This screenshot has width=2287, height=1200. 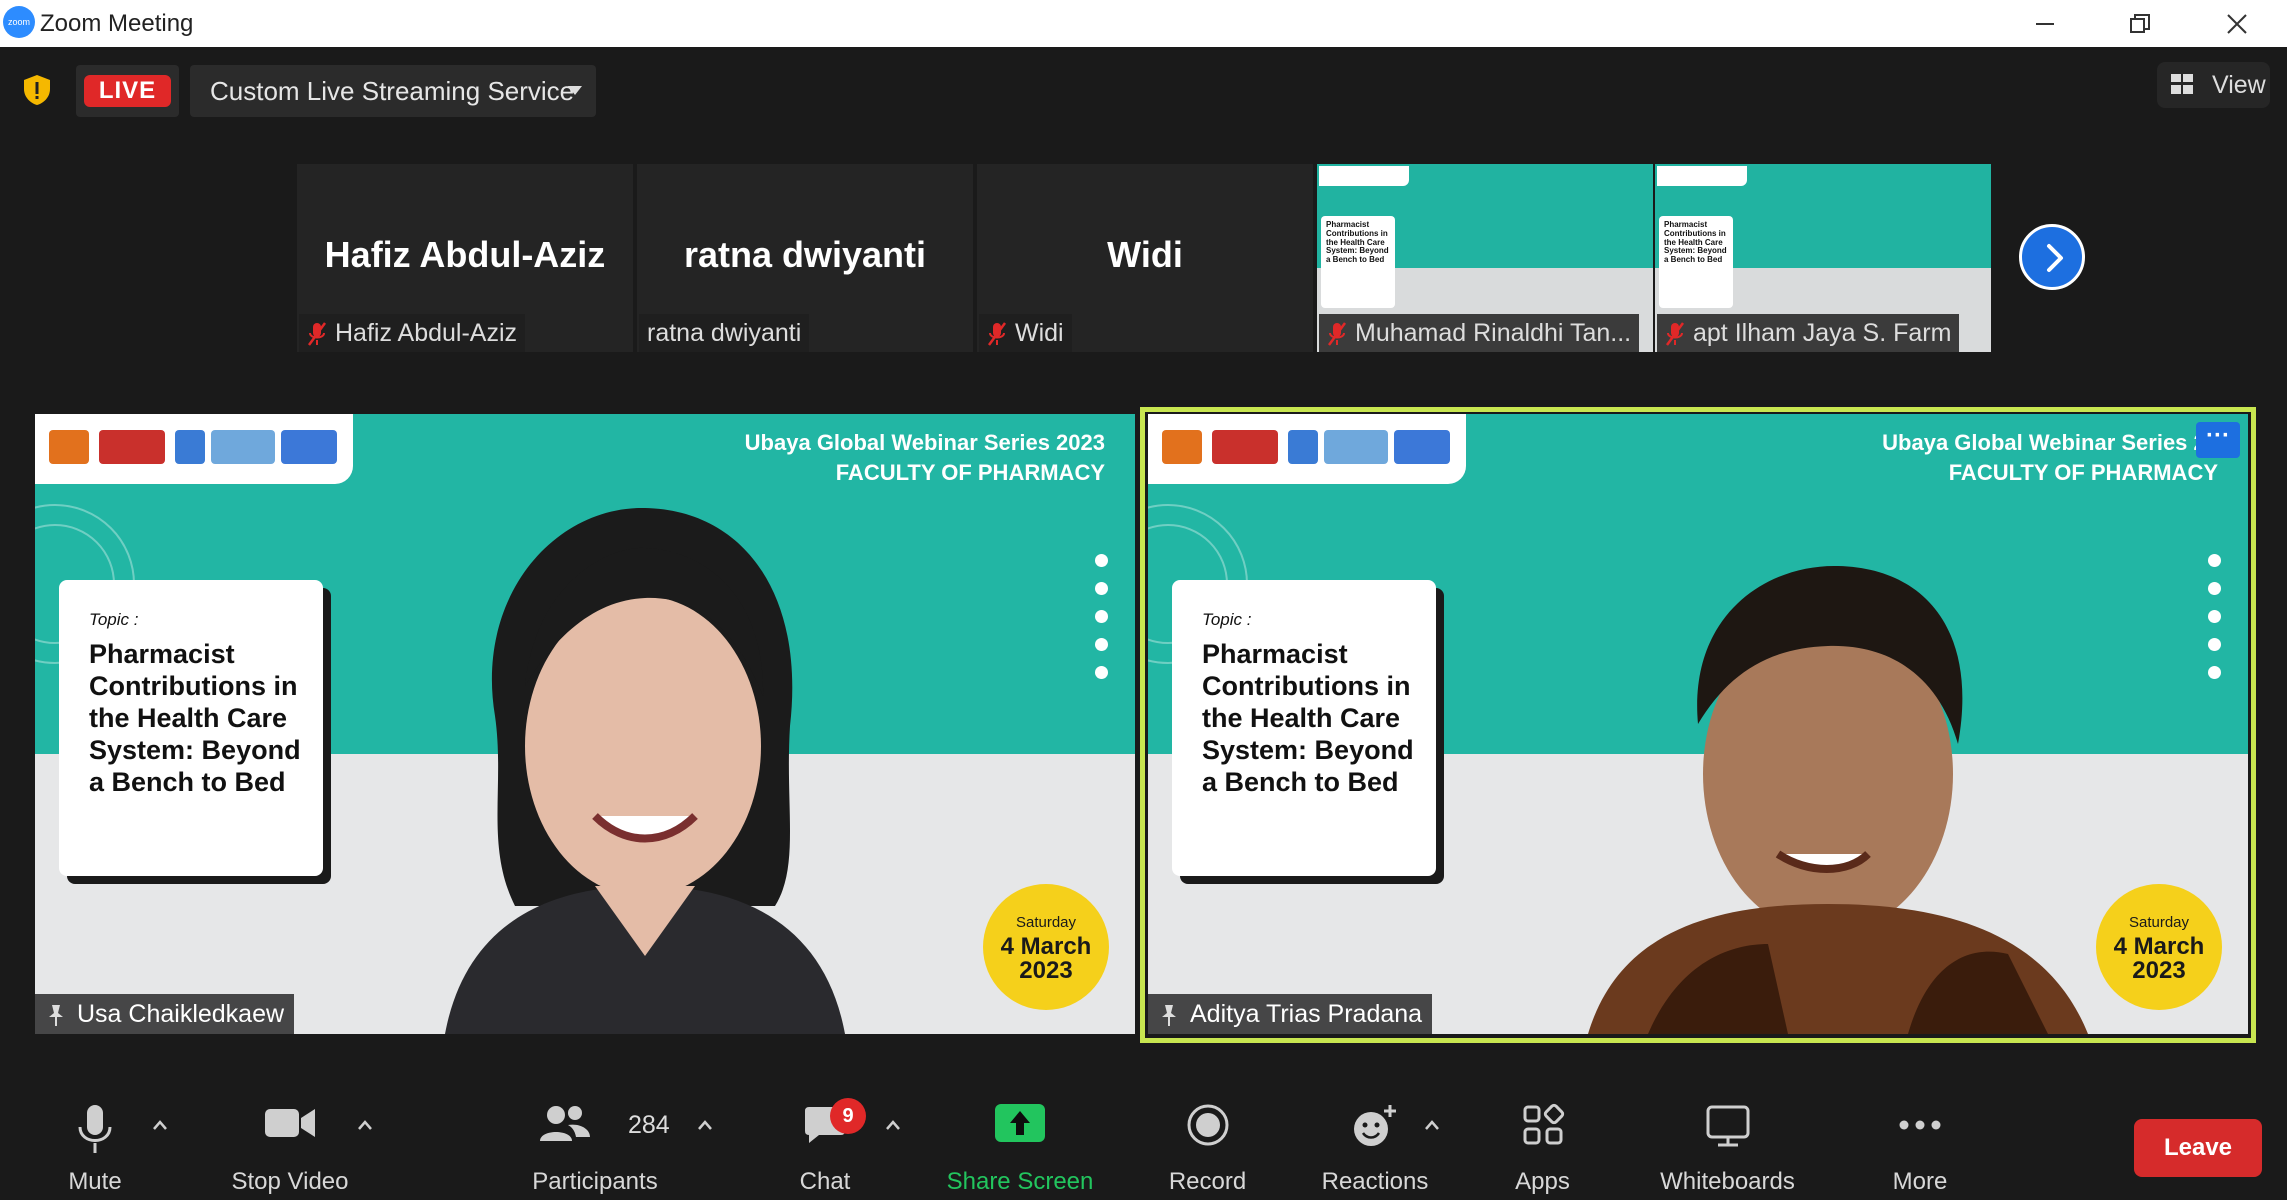 What do you see at coordinates (95, 1181) in the screenshot?
I see `mute-label: Mute` at bounding box center [95, 1181].